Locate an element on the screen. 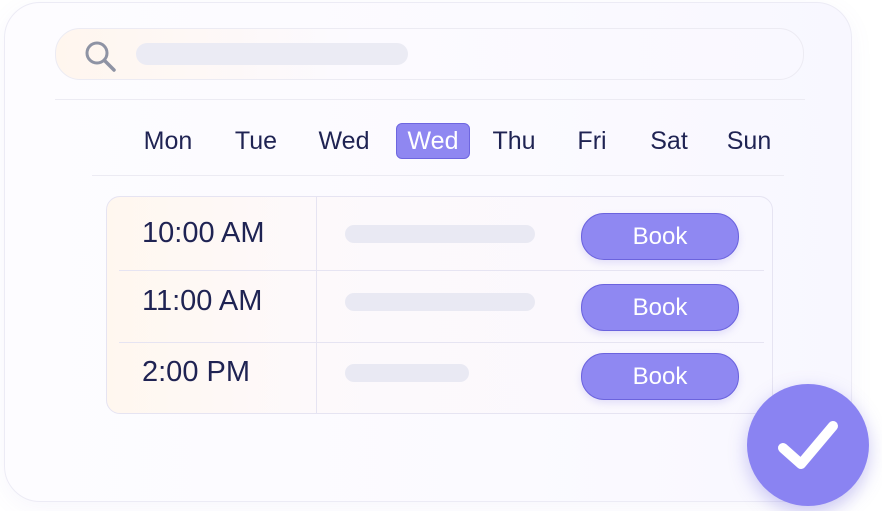  table-row: 2:00 PM Book is located at coordinates (439, 377).